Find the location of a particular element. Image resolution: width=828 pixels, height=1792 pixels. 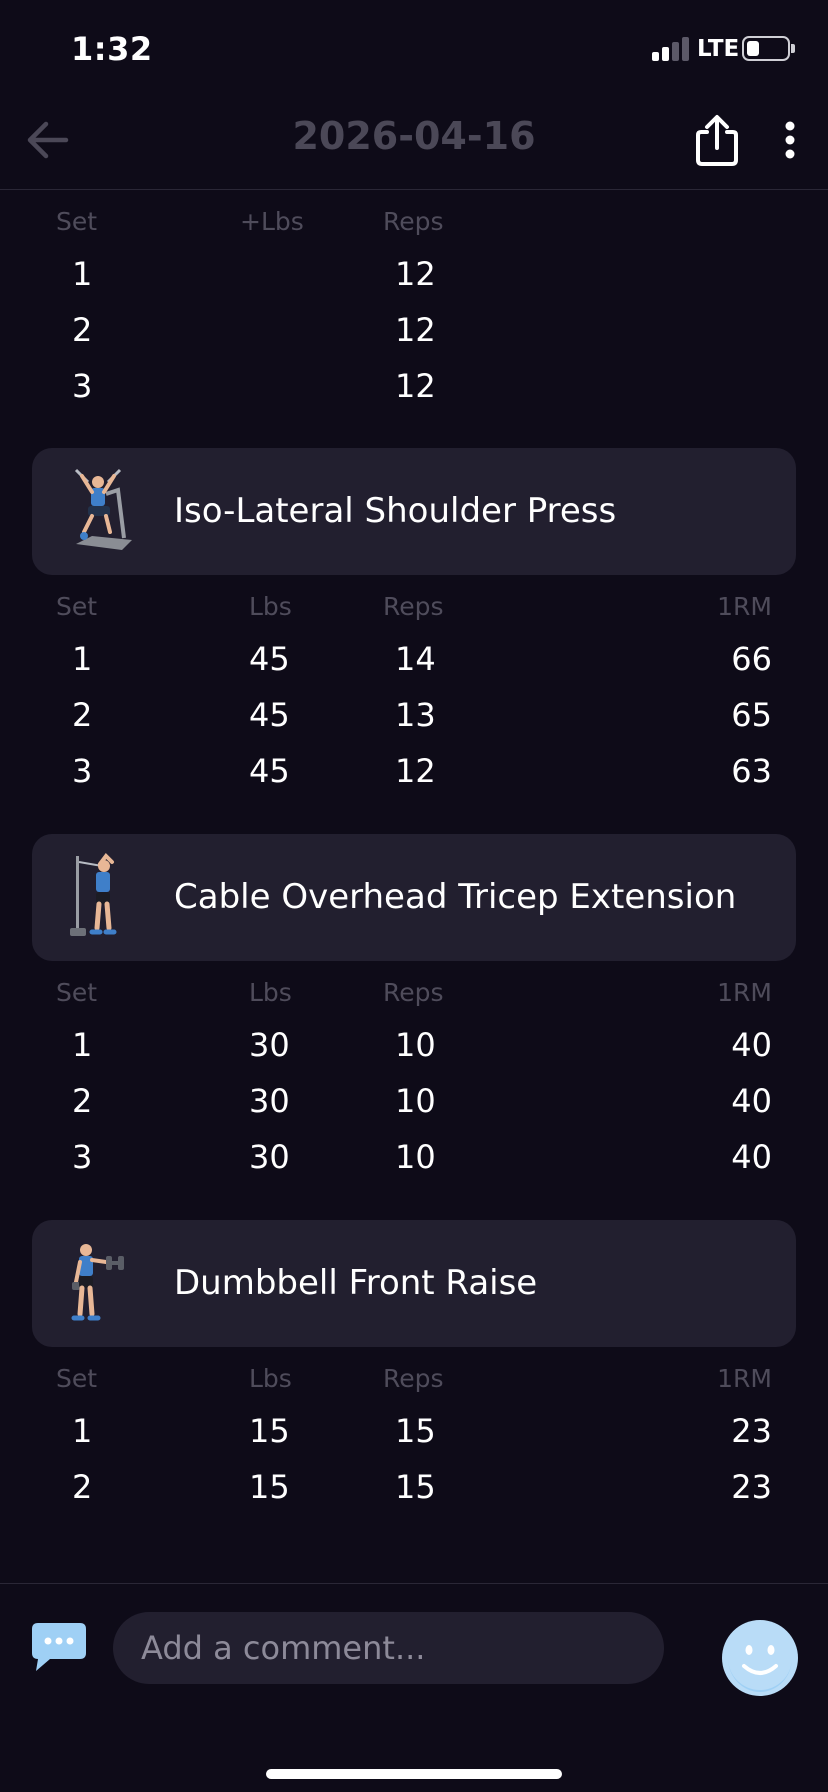

exercise-name: Cable Overhead Tricep Extension is located at coordinates (455, 897).